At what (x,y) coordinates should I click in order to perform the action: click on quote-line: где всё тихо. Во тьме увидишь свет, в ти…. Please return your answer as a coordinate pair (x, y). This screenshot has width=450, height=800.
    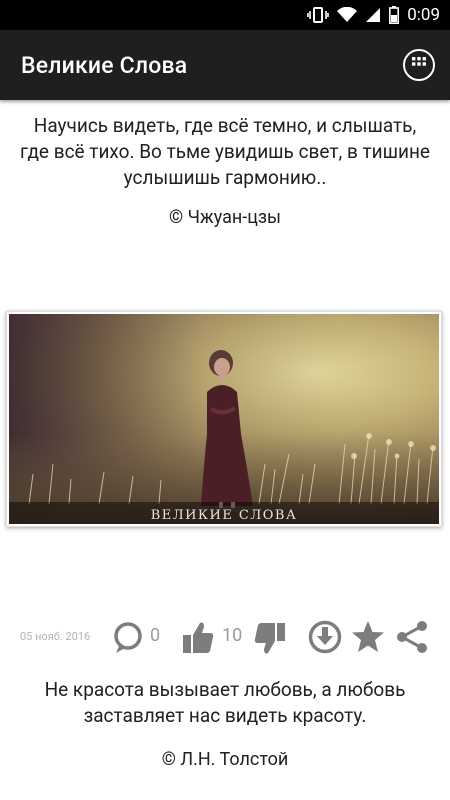
    Looking at the image, I should click on (225, 151).